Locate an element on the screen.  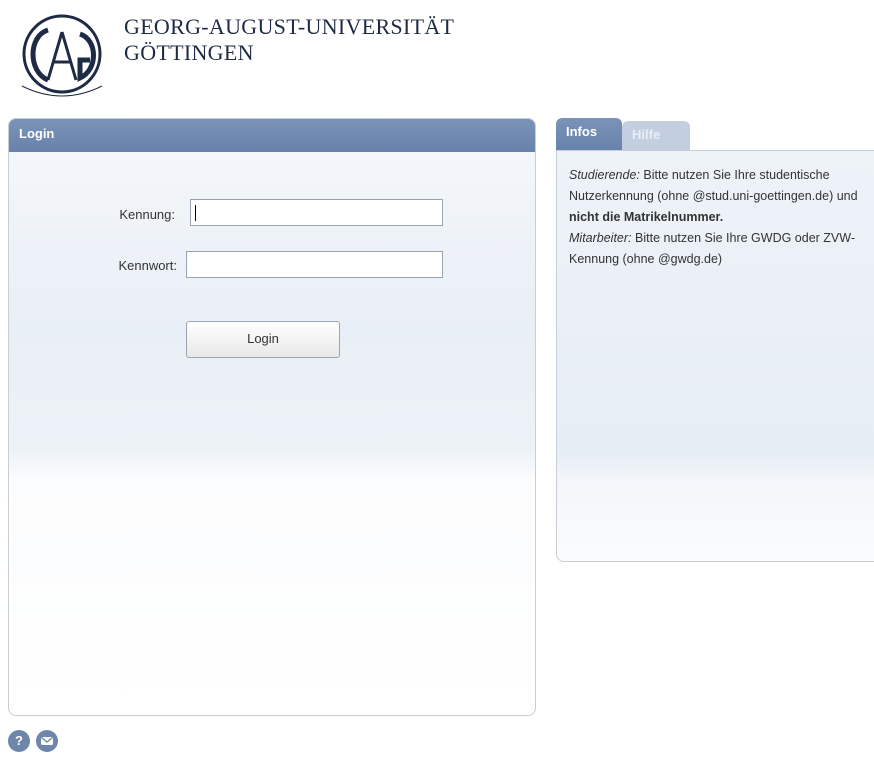
envelope-glyph is located at coordinates (47, 740).